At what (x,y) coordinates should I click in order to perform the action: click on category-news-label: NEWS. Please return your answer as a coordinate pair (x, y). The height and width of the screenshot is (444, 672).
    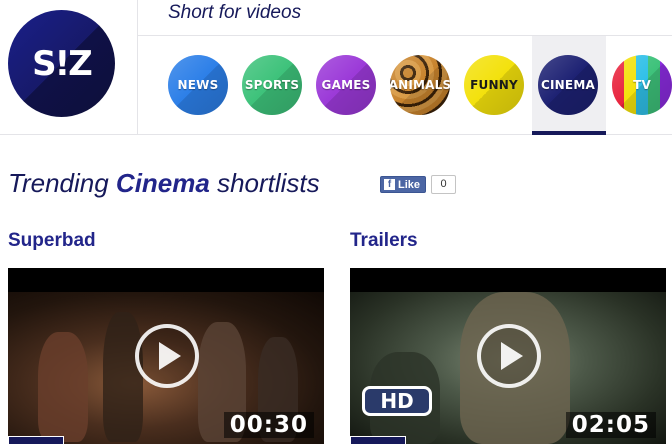
    Looking at the image, I should click on (198, 85).